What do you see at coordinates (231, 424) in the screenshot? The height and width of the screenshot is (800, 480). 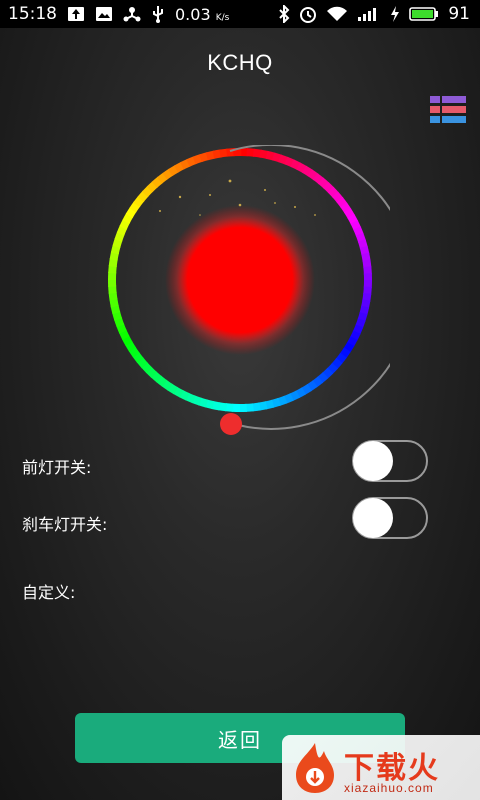 I see `brightness-thumb` at bounding box center [231, 424].